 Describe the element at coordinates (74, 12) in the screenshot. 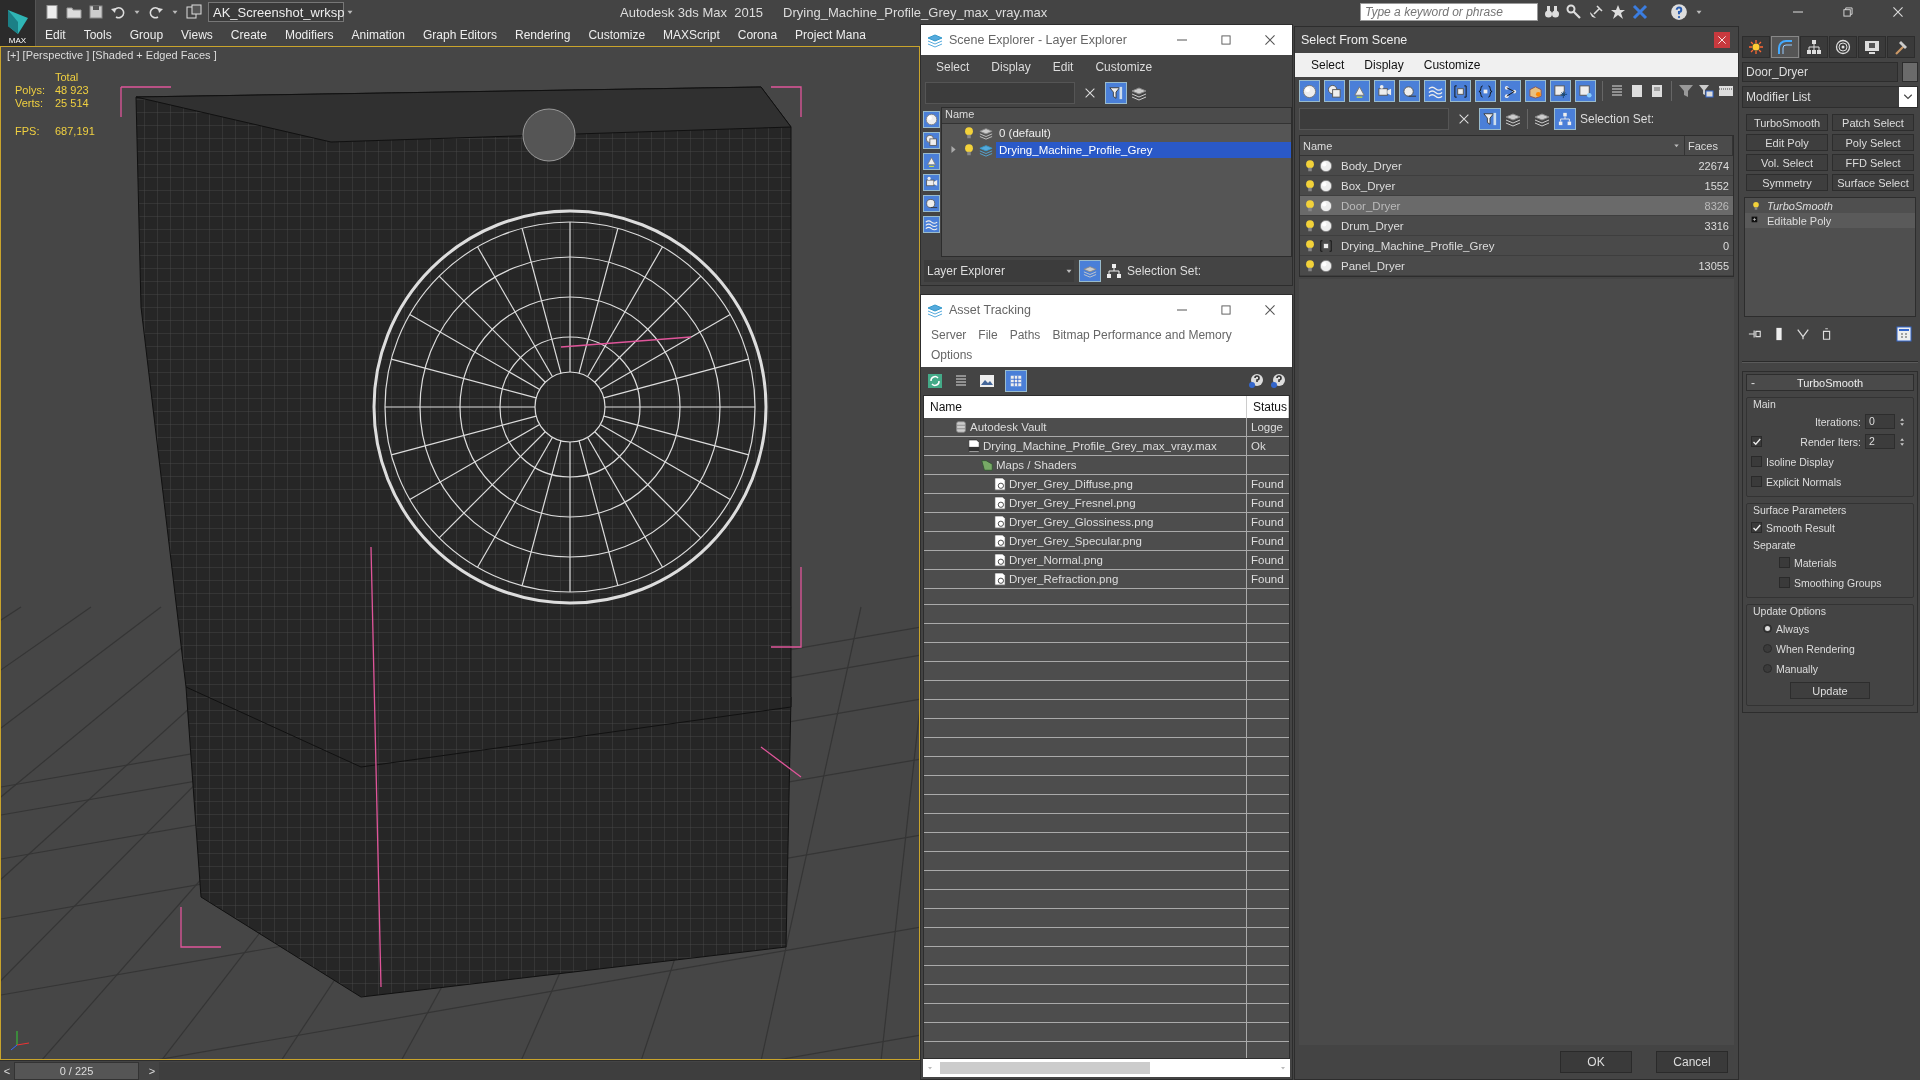

I see `open-folder-icon` at that location.